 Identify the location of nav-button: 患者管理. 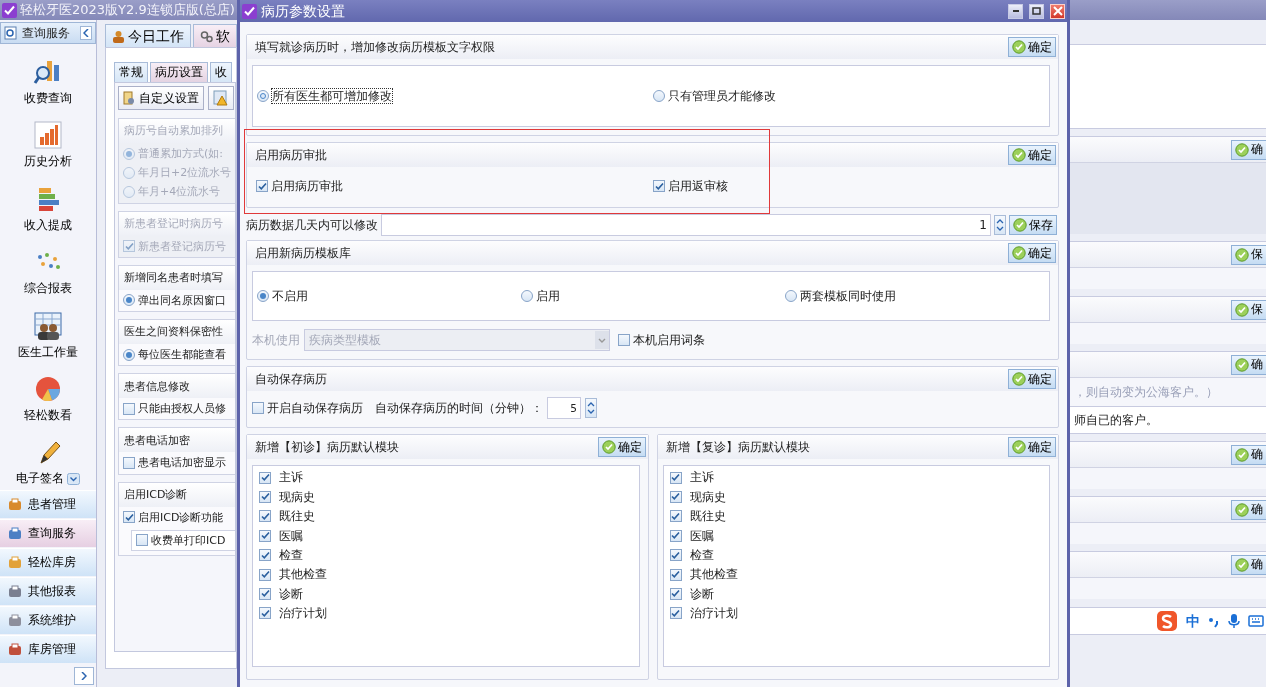
(48, 504).